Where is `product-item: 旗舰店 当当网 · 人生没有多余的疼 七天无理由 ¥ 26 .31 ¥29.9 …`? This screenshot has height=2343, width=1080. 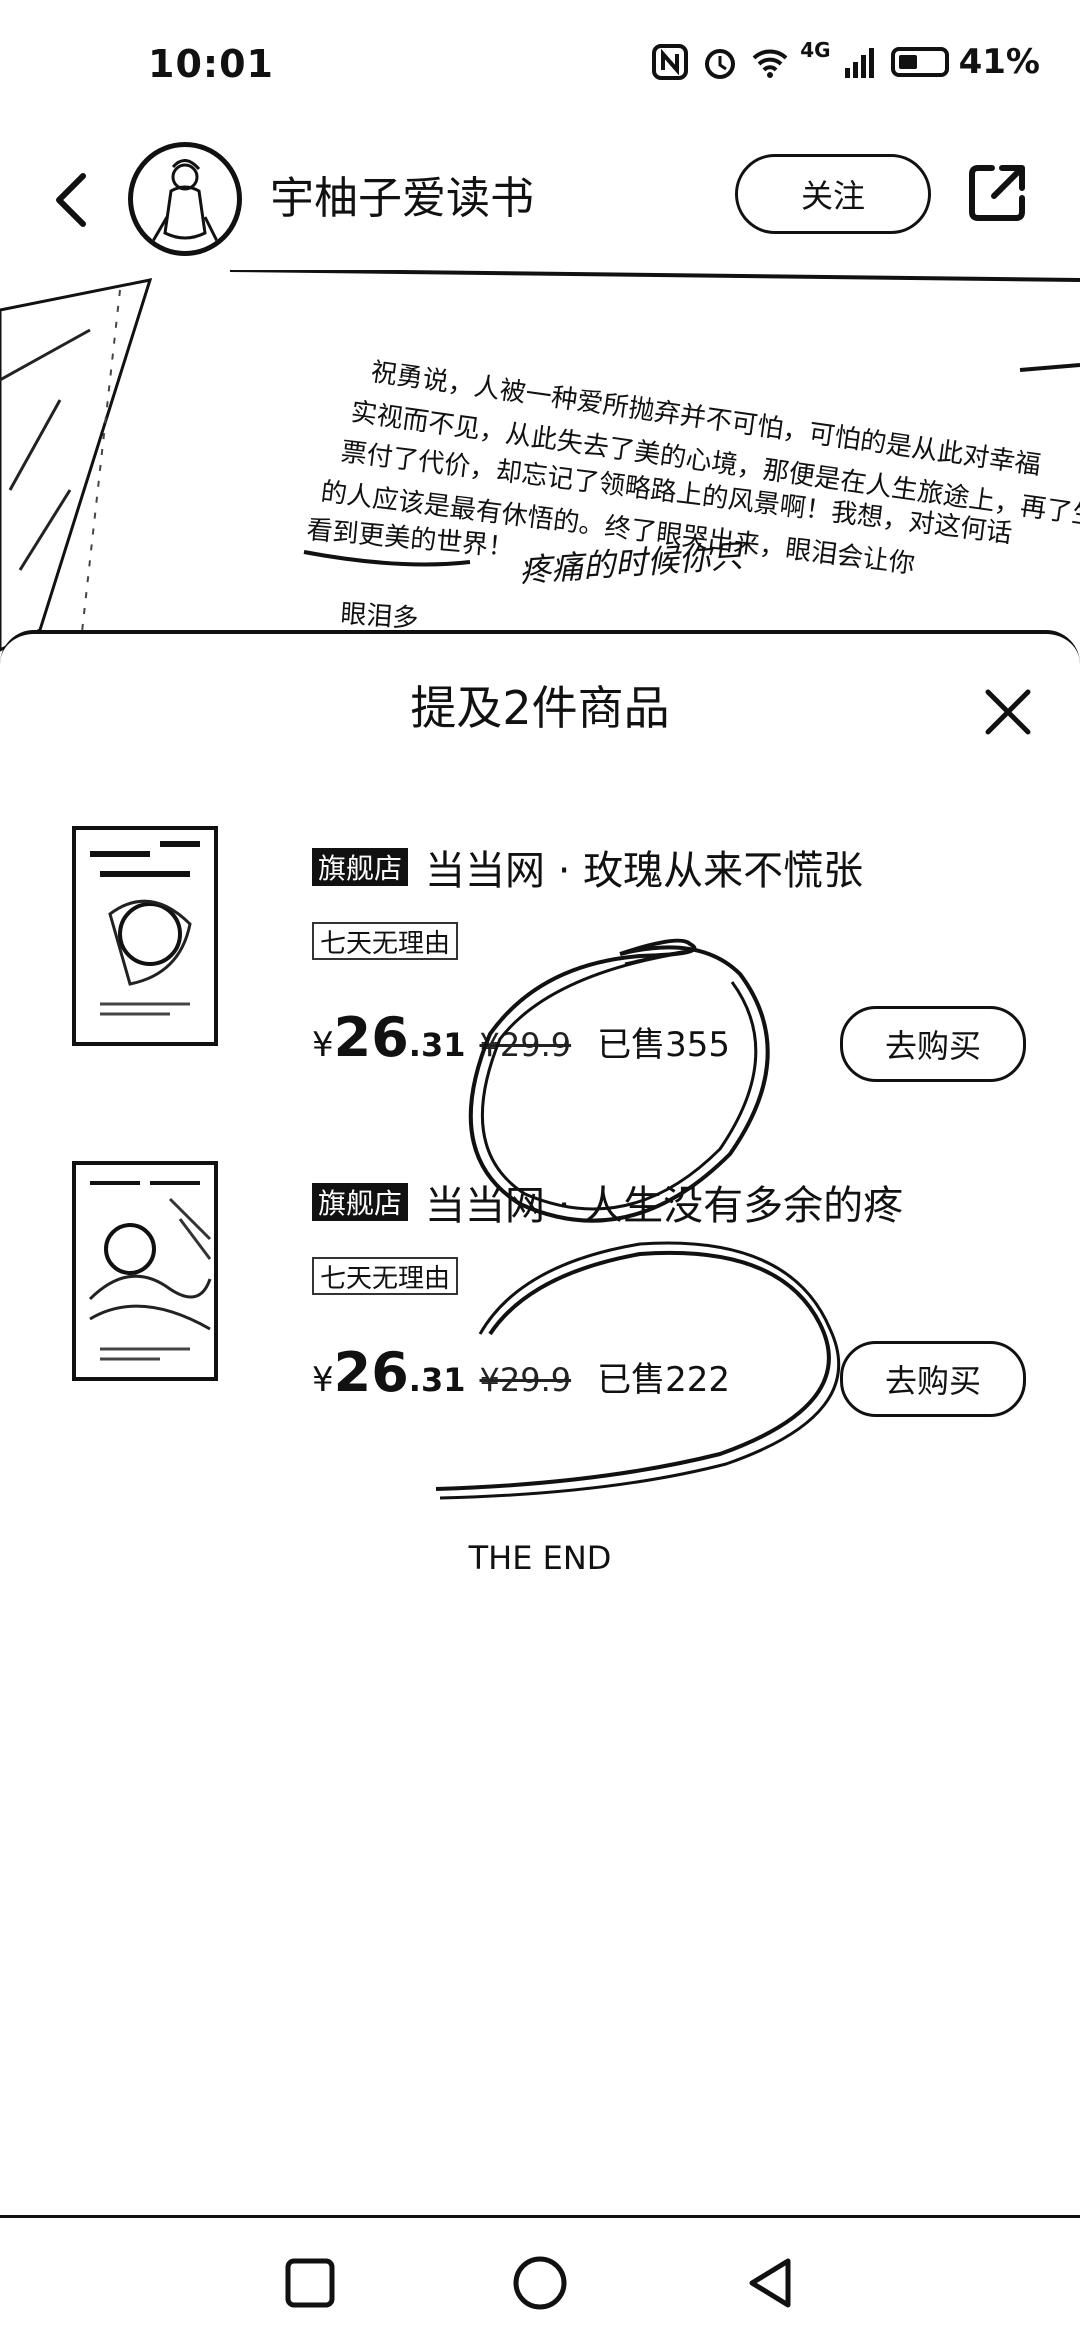 product-item: 旗舰店 当当网 · 人生没有多余的疼 七天无理由 ¥ 26 .31 ¥29.9 … is located at coordinates (540, 1309).